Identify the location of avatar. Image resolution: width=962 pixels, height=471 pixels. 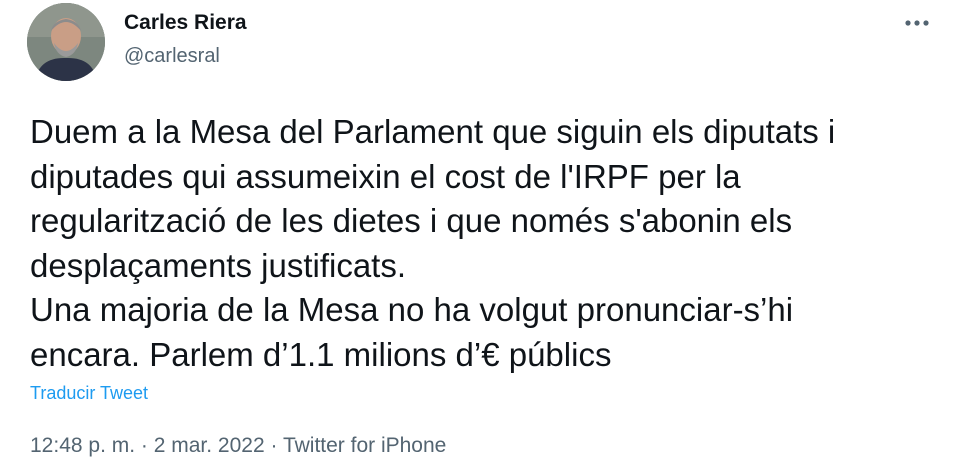
(66, 42).